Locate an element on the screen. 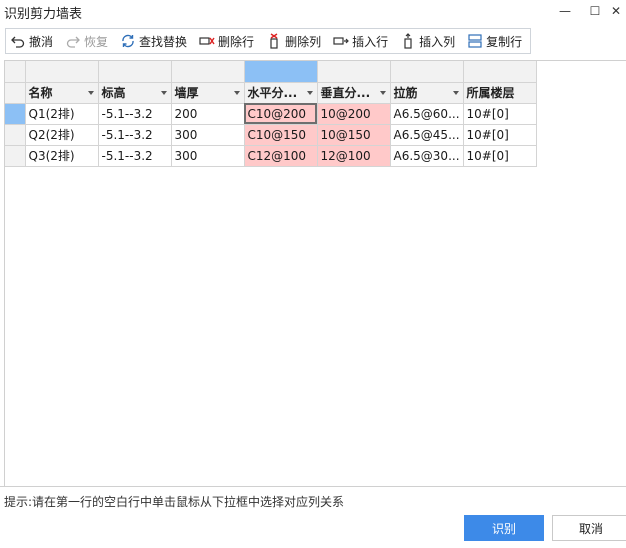 The image size is (626, 548). minimize-button: — is located at coordinates (565, 11).